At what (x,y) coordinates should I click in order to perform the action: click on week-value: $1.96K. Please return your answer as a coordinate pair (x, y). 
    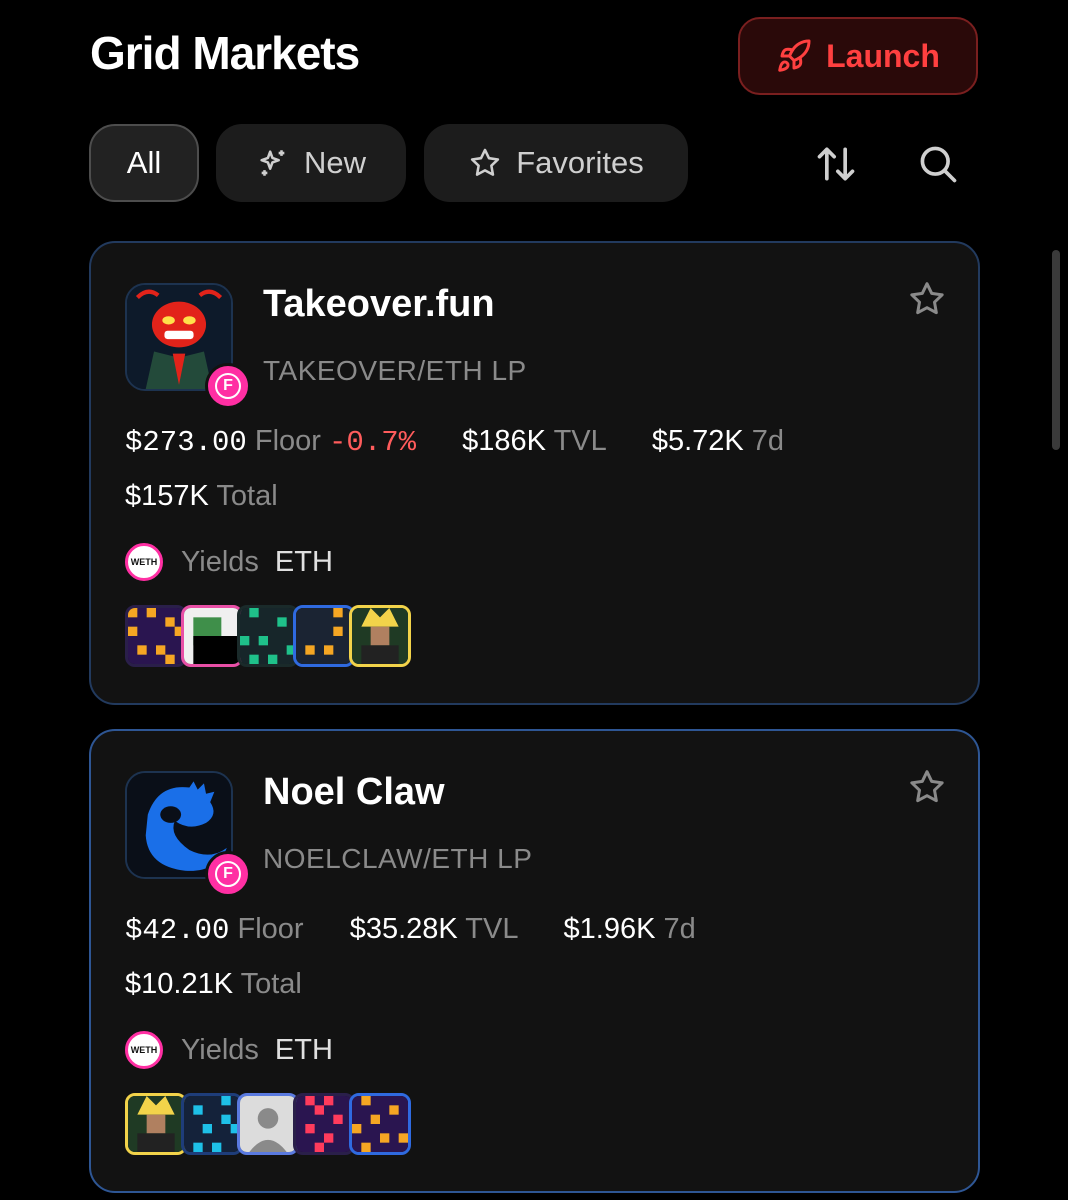
    Looking at the image, I should click on (609, 929).